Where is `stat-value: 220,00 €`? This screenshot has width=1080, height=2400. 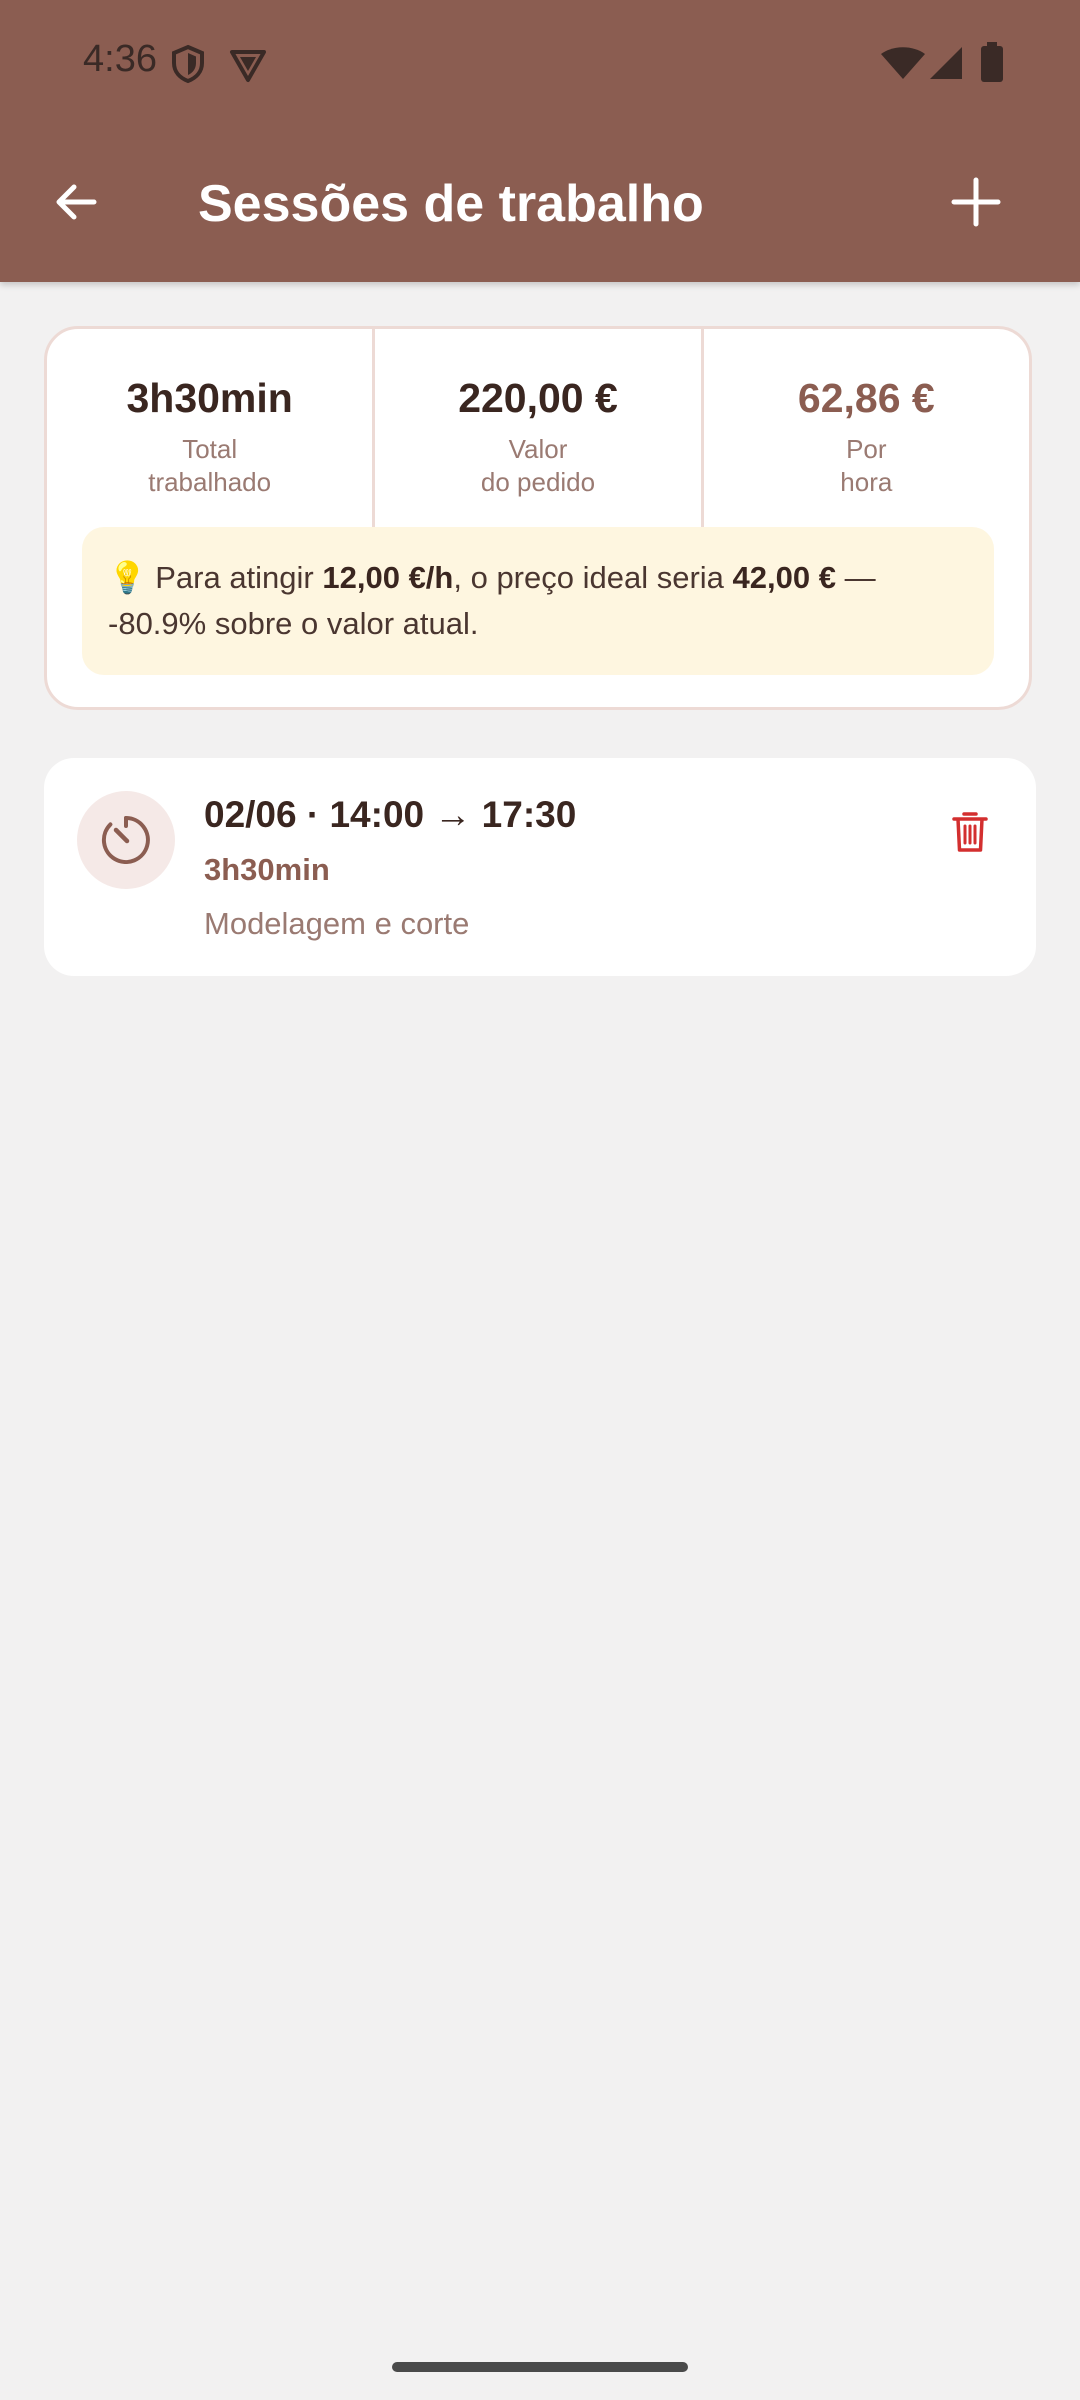 stat-value: 220,00 € is located at coordinates (538, 398).